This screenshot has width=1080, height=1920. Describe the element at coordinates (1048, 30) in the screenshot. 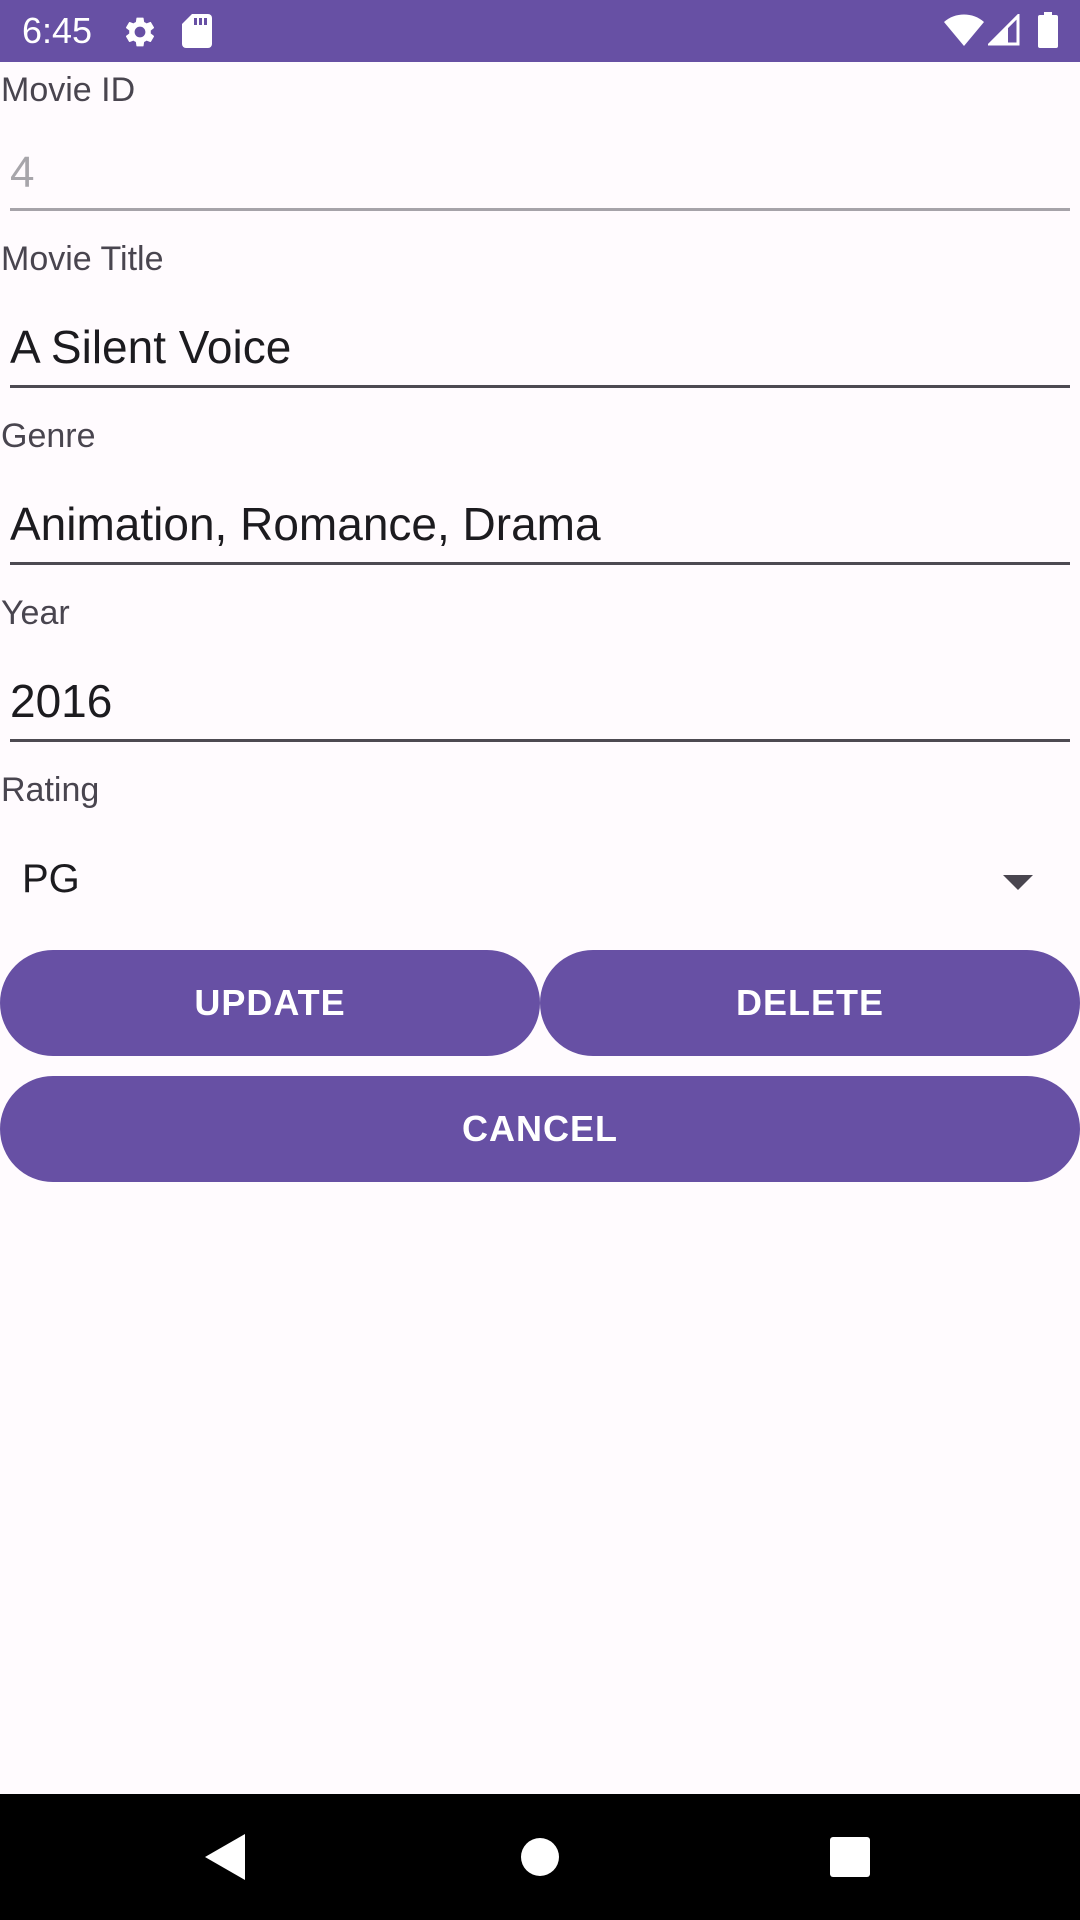

I see `battery-icon` at that location.